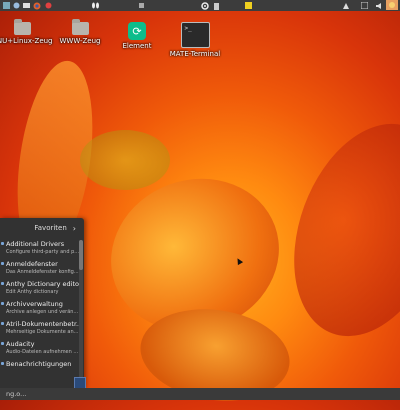 The height and width of the screenshot is (410, 400). Describe the element at coordinates (95, 5) in the screenshot. I see `footprints-icon` at that location.